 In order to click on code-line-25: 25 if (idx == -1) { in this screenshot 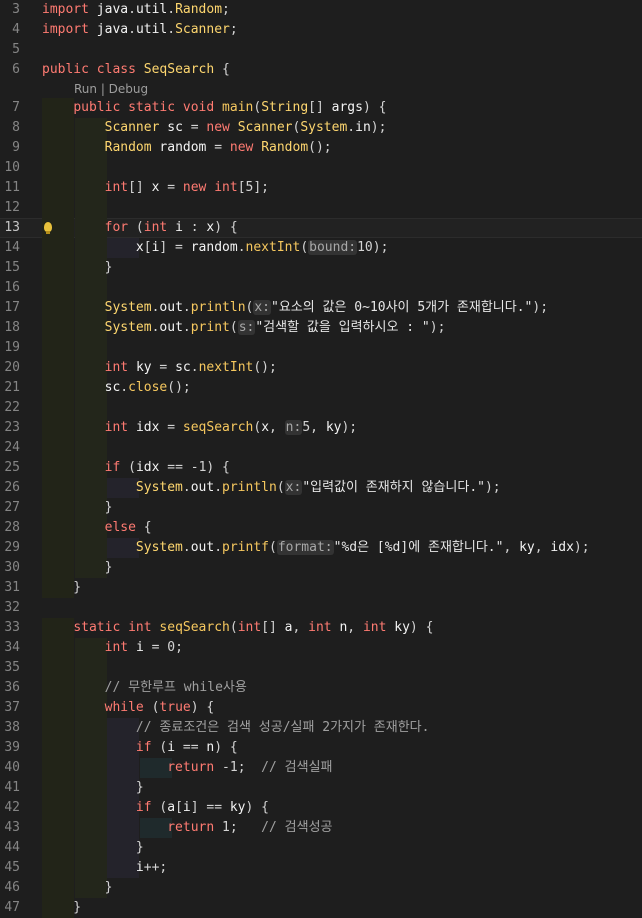, I will do `click(321, 468)`.